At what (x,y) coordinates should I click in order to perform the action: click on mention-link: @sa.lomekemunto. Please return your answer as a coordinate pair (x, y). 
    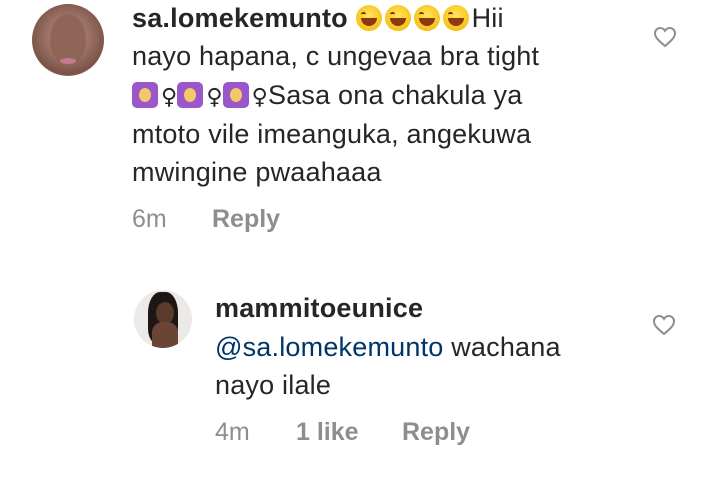
    Looking at the image, I should click on (329, 347).